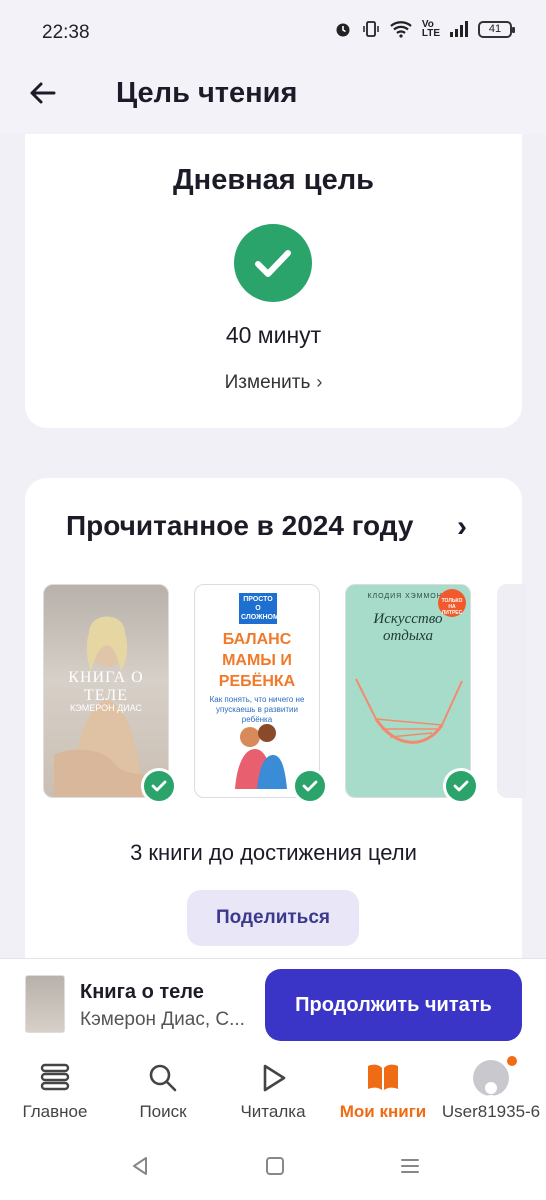 This screenshot has width=546, height=1200. What do you see at coordinates (274, 1078) in the screenshot?
I see `play-icon` at bounding box center [274, 1078].